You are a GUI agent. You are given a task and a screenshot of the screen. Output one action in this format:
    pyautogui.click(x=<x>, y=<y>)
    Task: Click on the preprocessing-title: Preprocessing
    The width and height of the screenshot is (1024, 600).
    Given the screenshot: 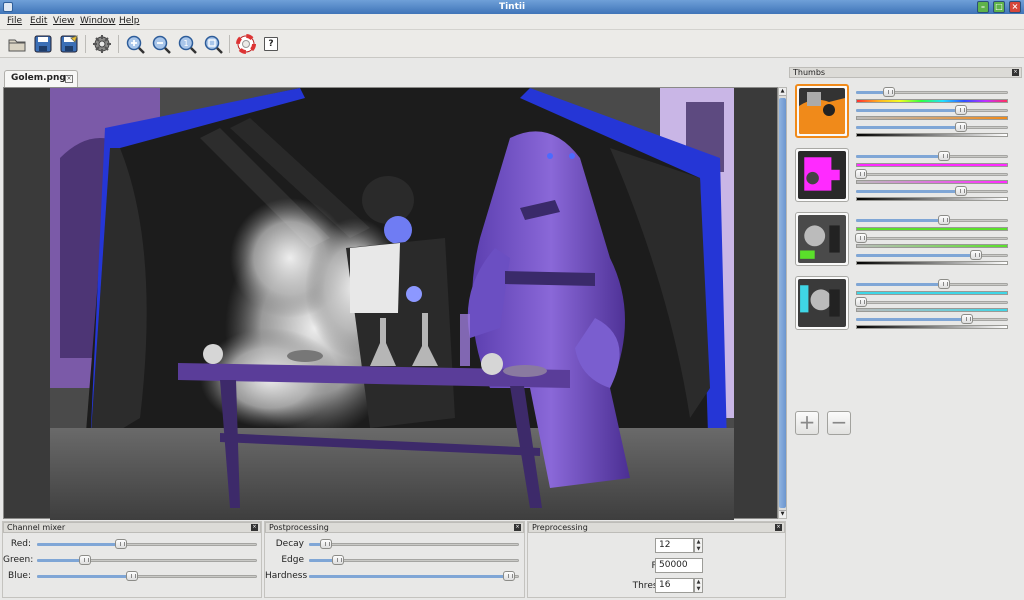 What is the action you would take?
    pyautogui.click(x=560, y=527)
    